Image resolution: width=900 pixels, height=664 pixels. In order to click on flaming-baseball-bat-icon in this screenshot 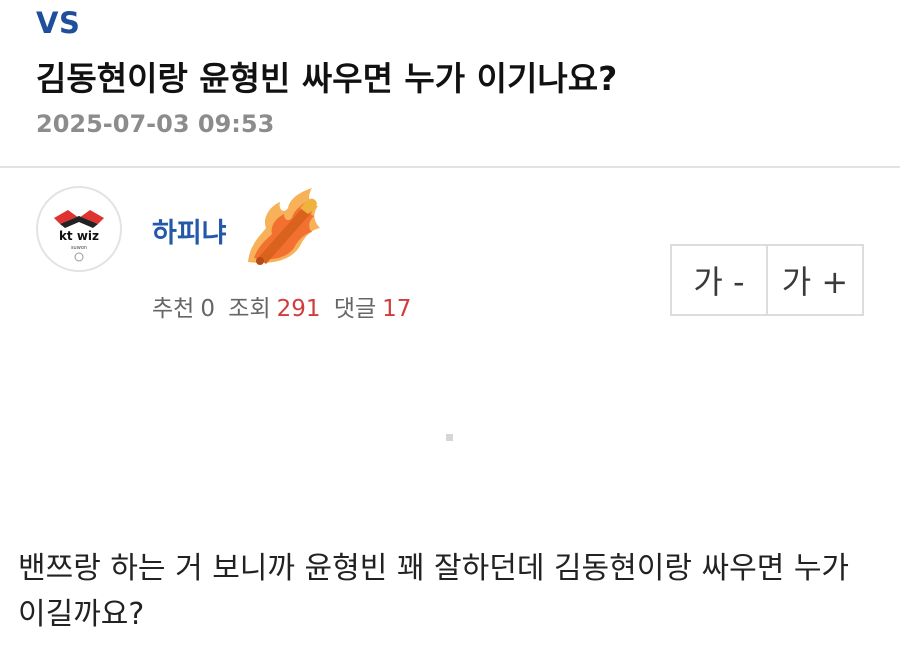, I will do `click(284, 226)`.